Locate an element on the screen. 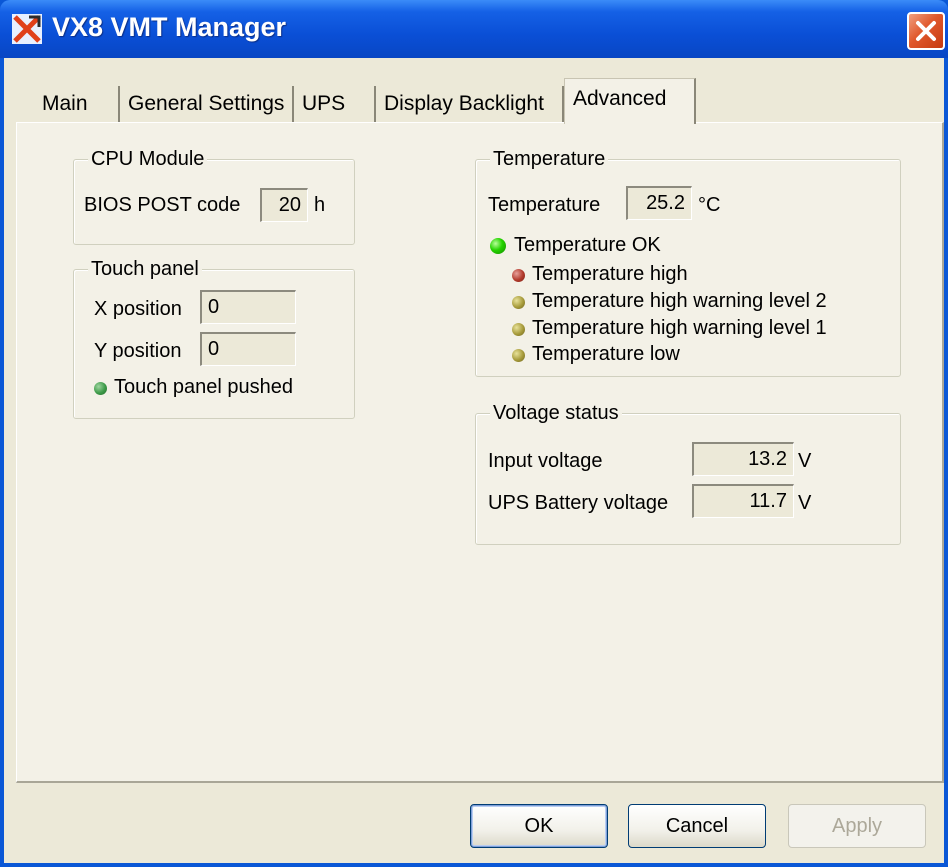 The width and height of the screenshot is (948, 867). x-position-field: 0 is located at coordinates (248, 307).